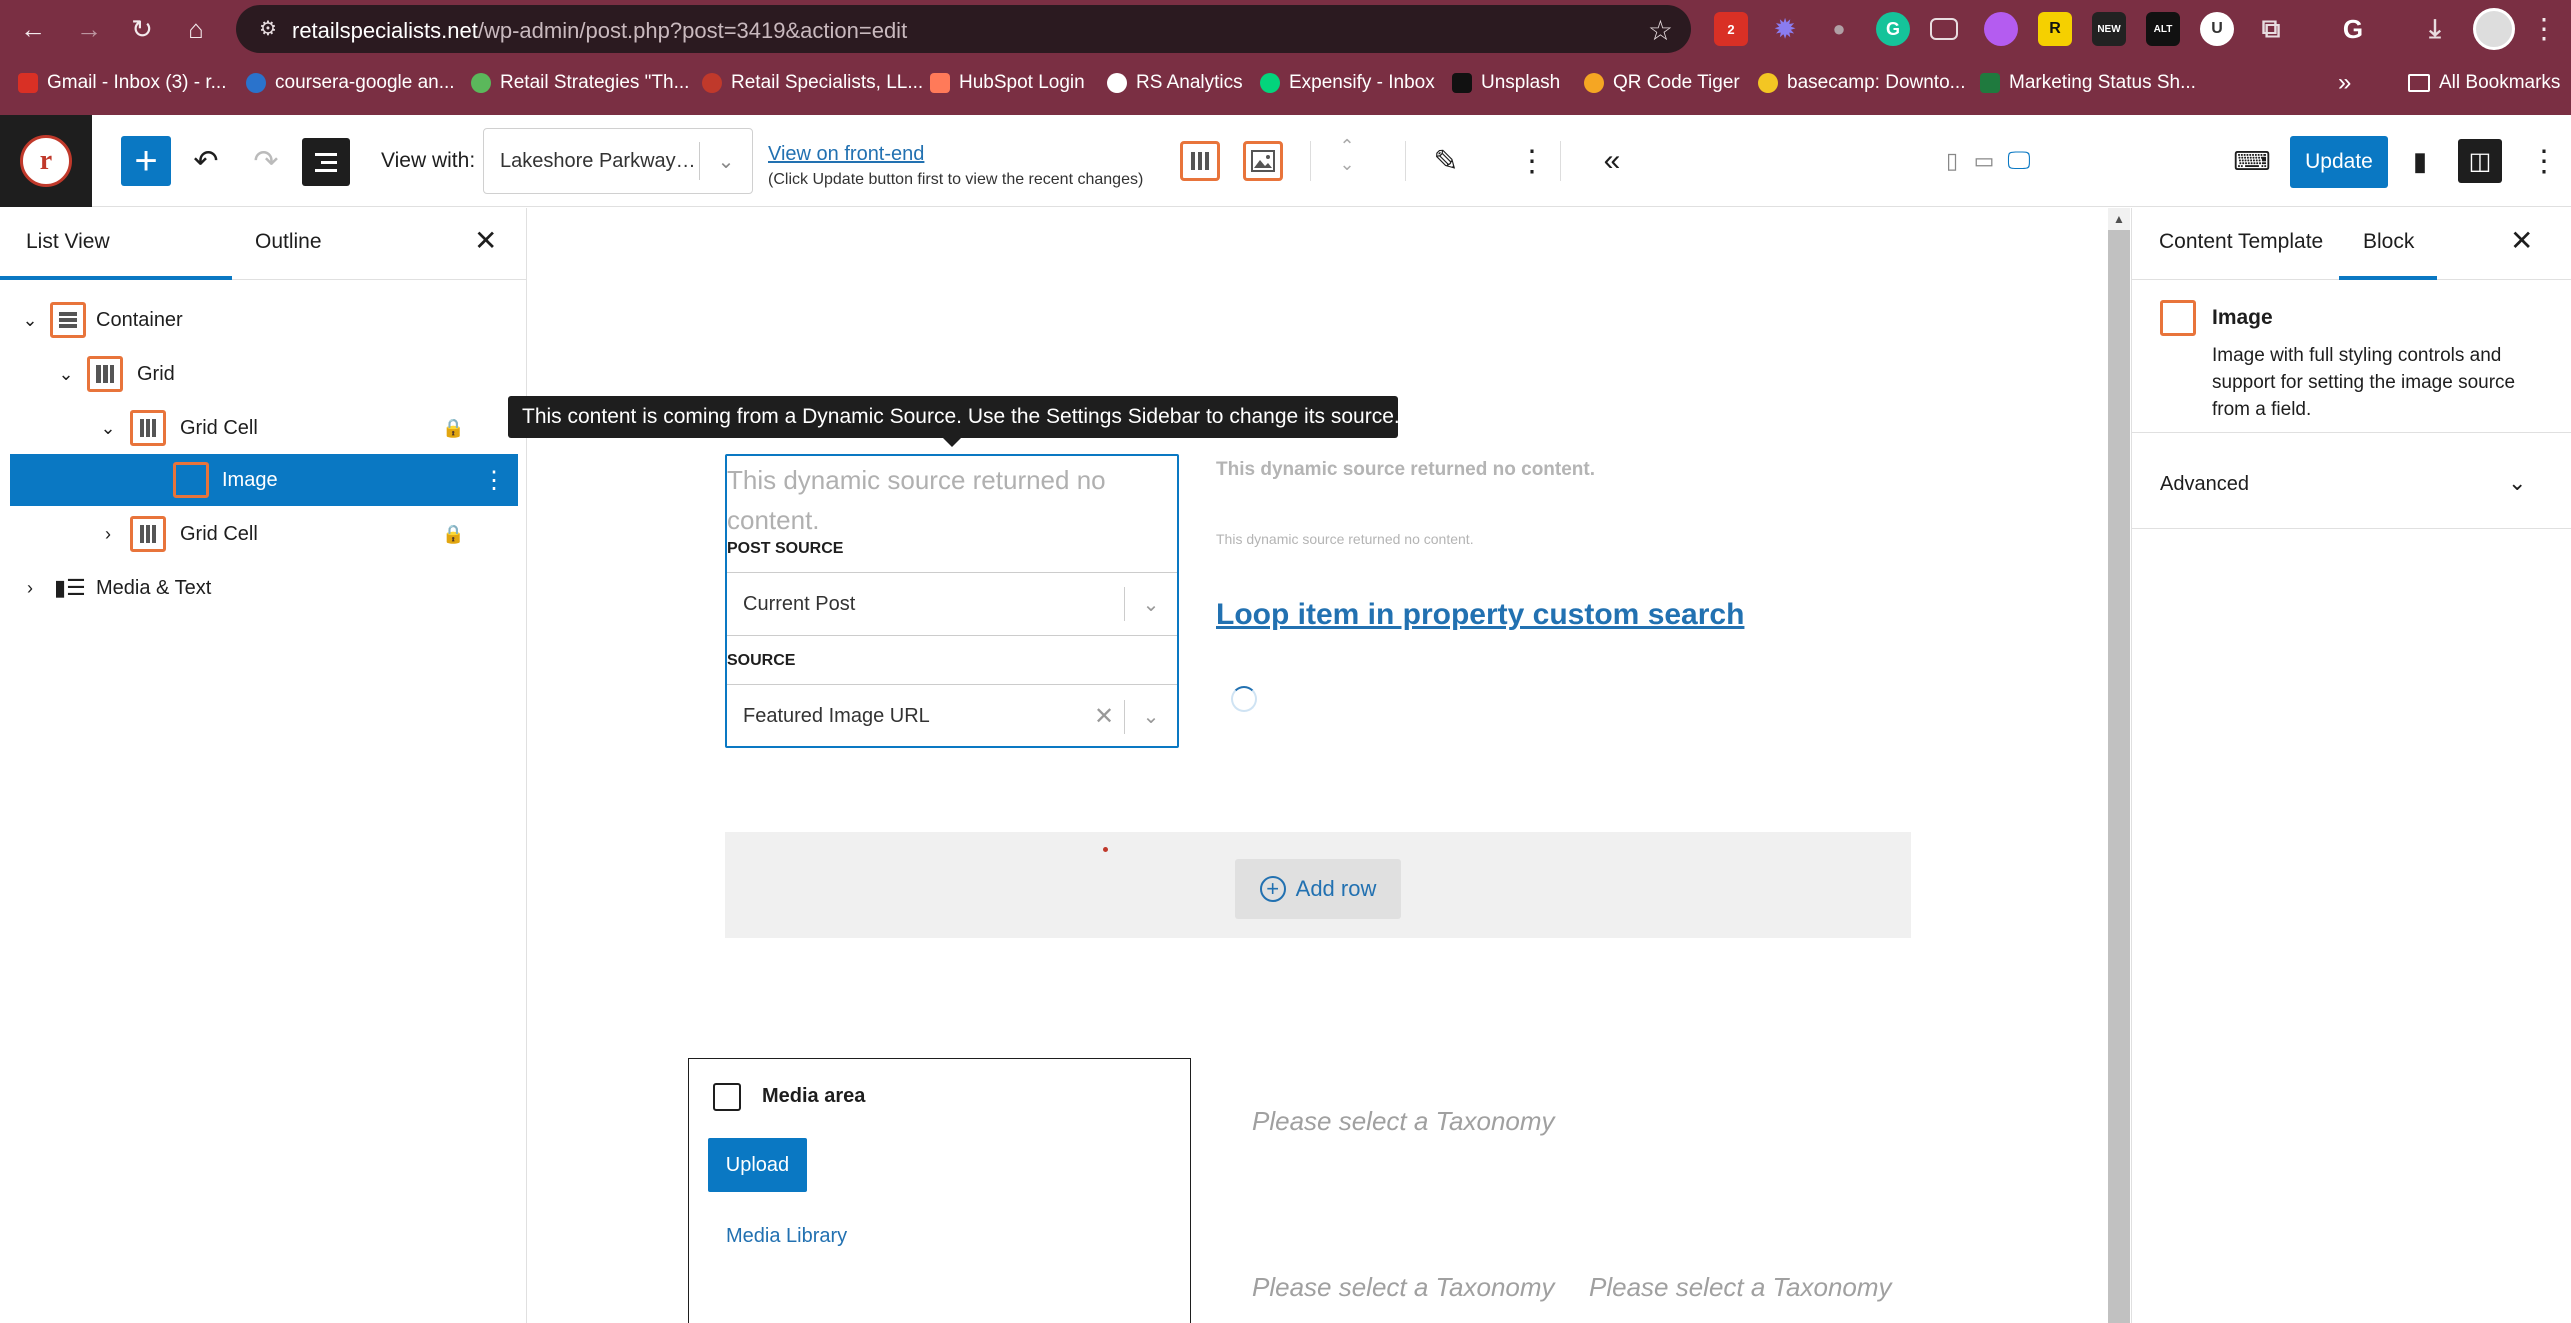 The image size is (2571, 1323). Describe the element at coordinates (2544, 28) in the screenshot. I see `browser-menu-icon: ⋮` at that location.